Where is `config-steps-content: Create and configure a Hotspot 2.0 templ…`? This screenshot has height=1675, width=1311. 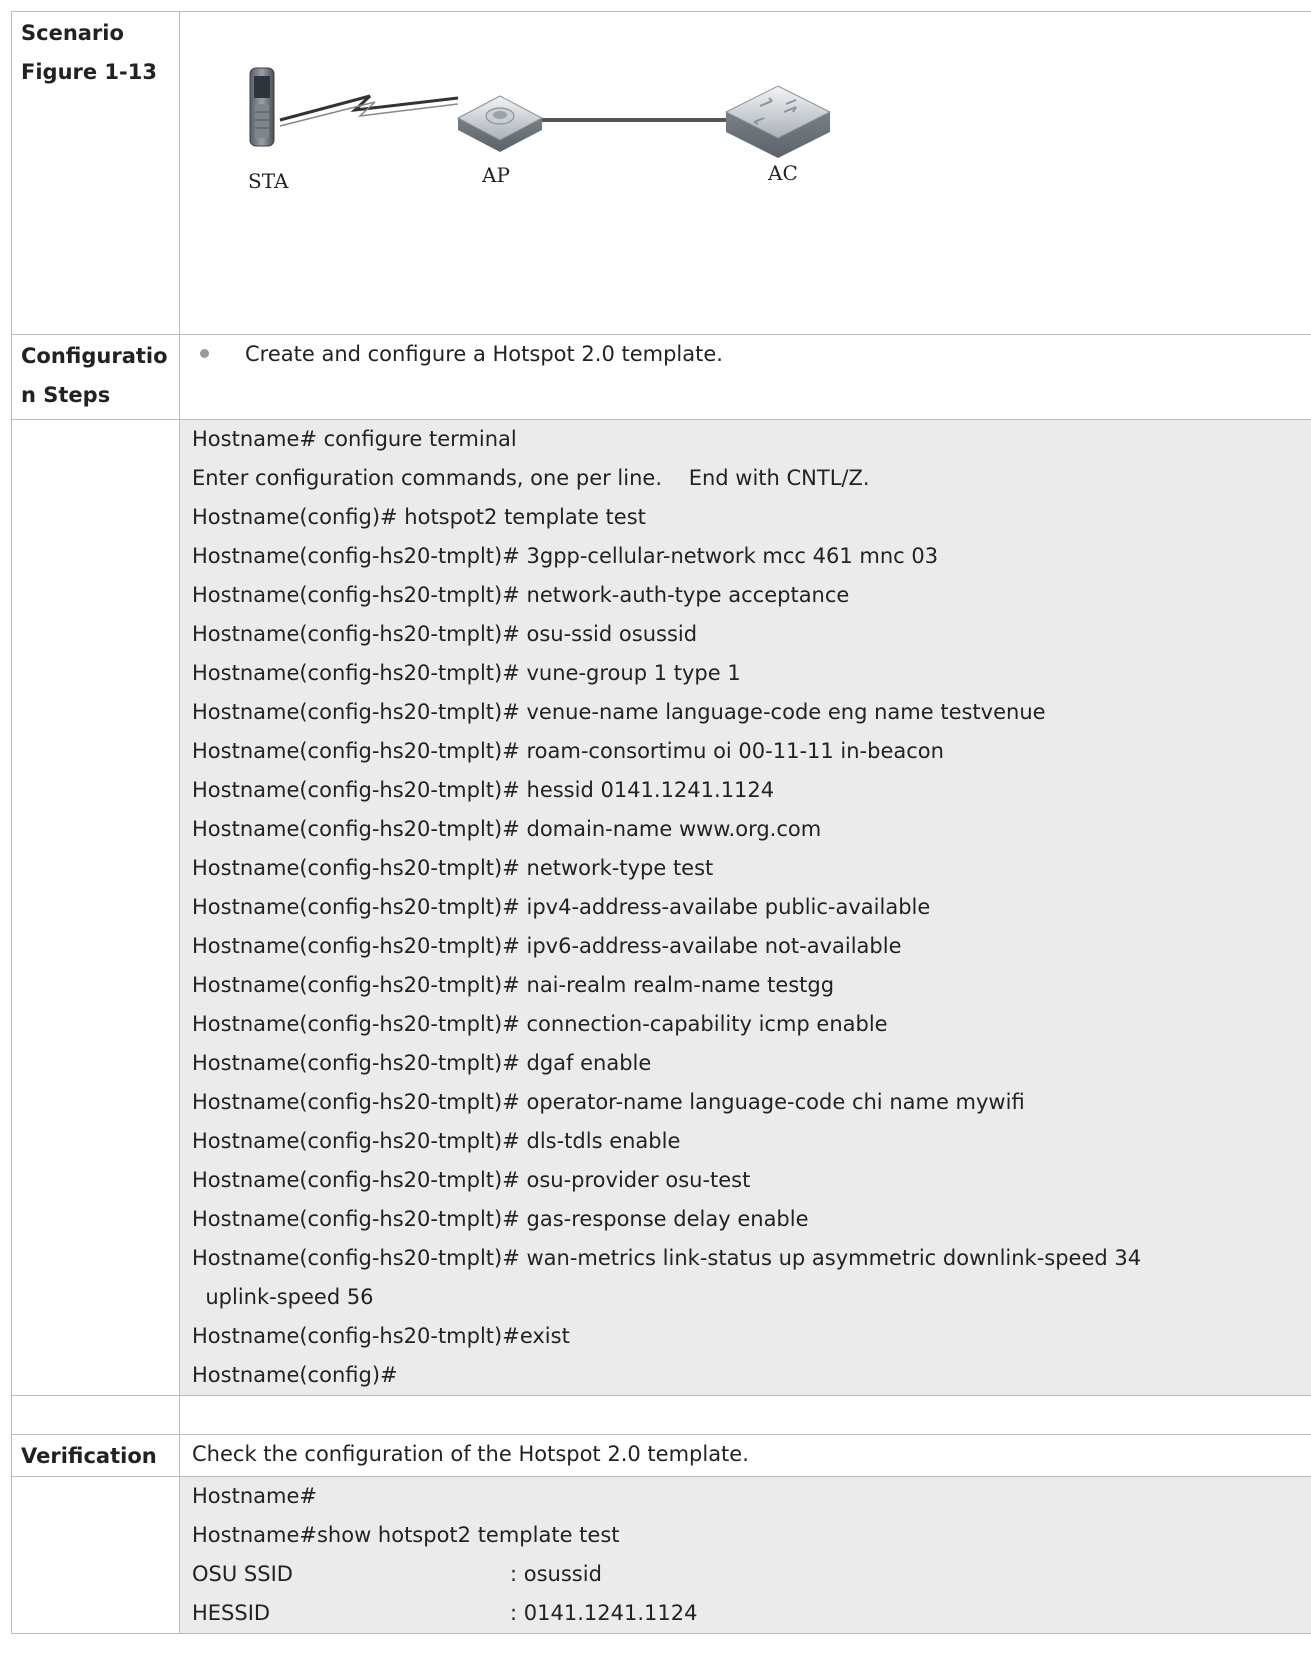
config-steps-content: Create and configure a Hotspot 2.0 templ… is located at coordinates (745, 377).